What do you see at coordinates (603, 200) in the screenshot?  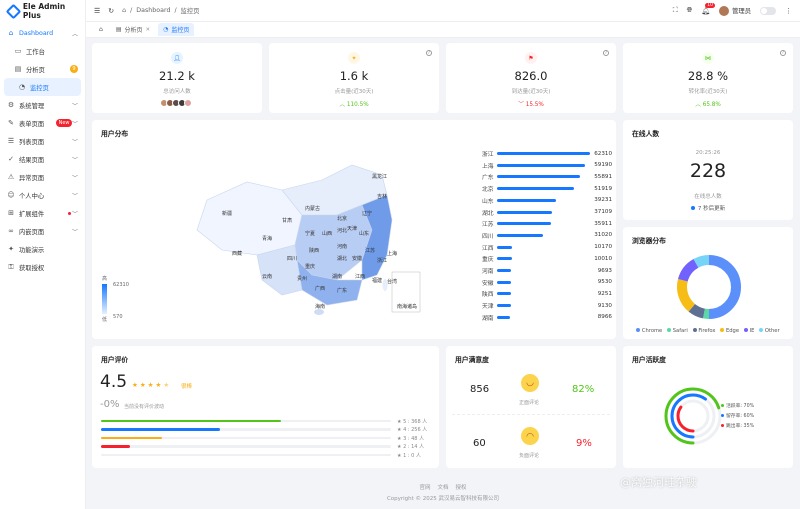 I see `ranking-value: 39231` at bounding box center [603, 200].